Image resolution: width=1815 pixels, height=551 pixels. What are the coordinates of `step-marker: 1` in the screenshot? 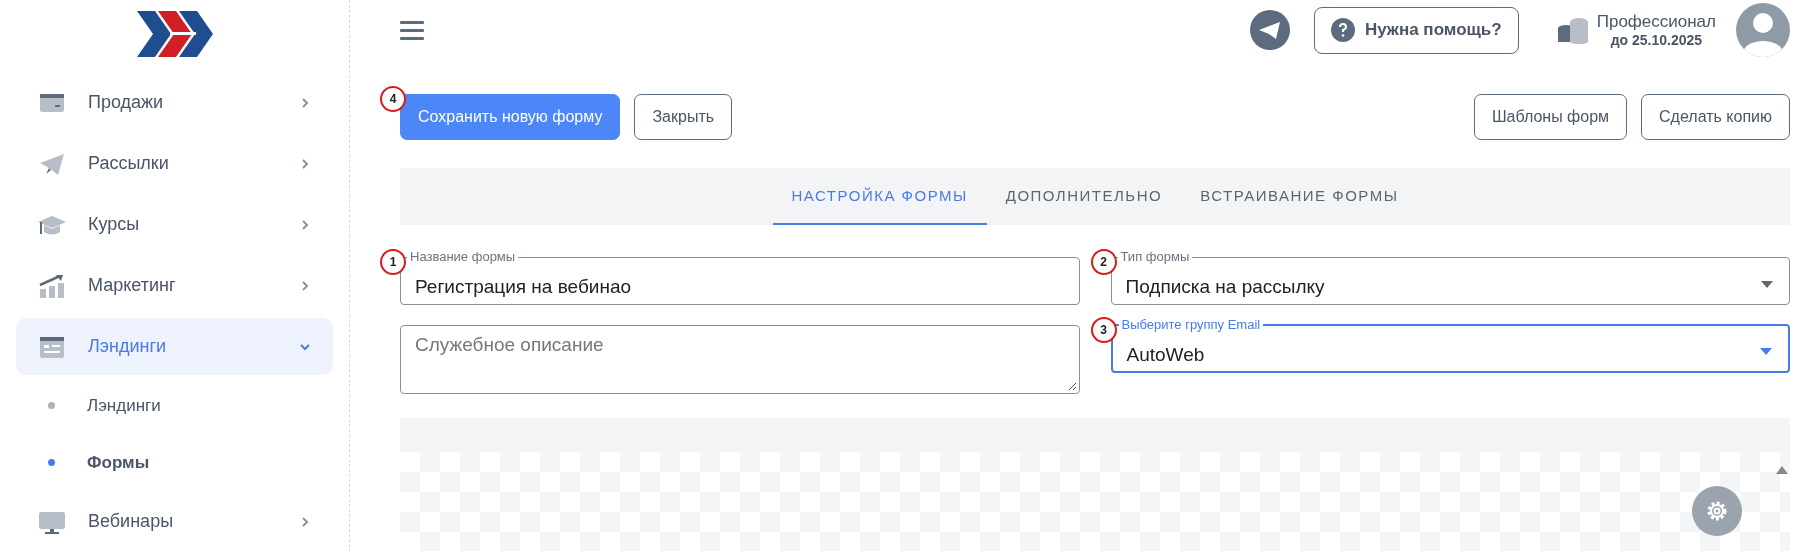 It's located at (393, 262).